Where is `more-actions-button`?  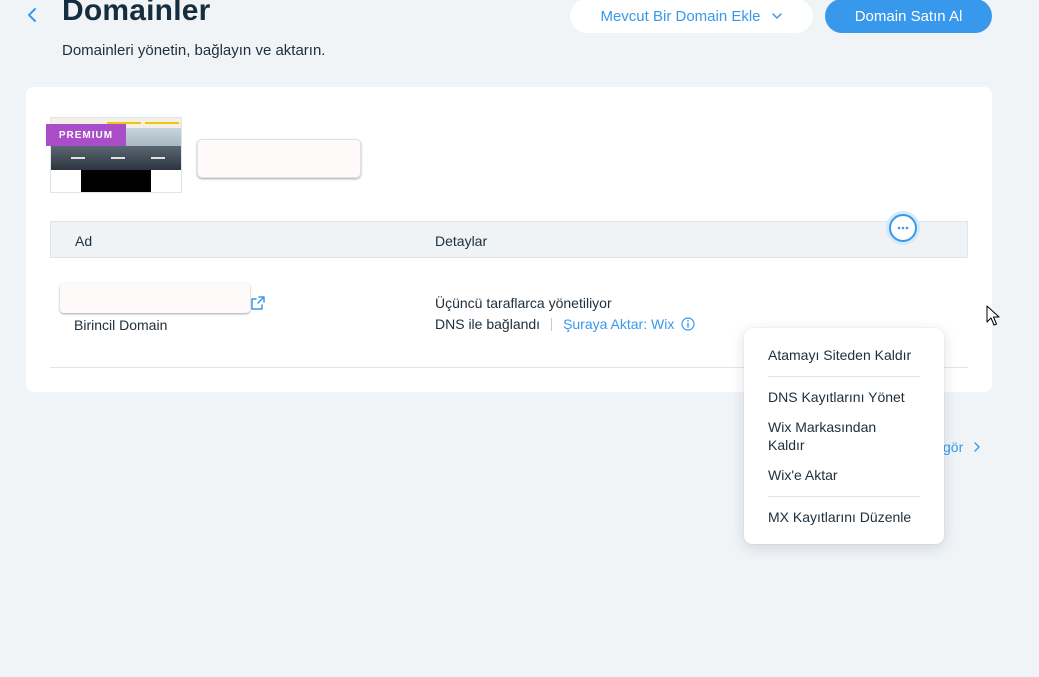 more-actions-button is located at coordinates (903, 228).